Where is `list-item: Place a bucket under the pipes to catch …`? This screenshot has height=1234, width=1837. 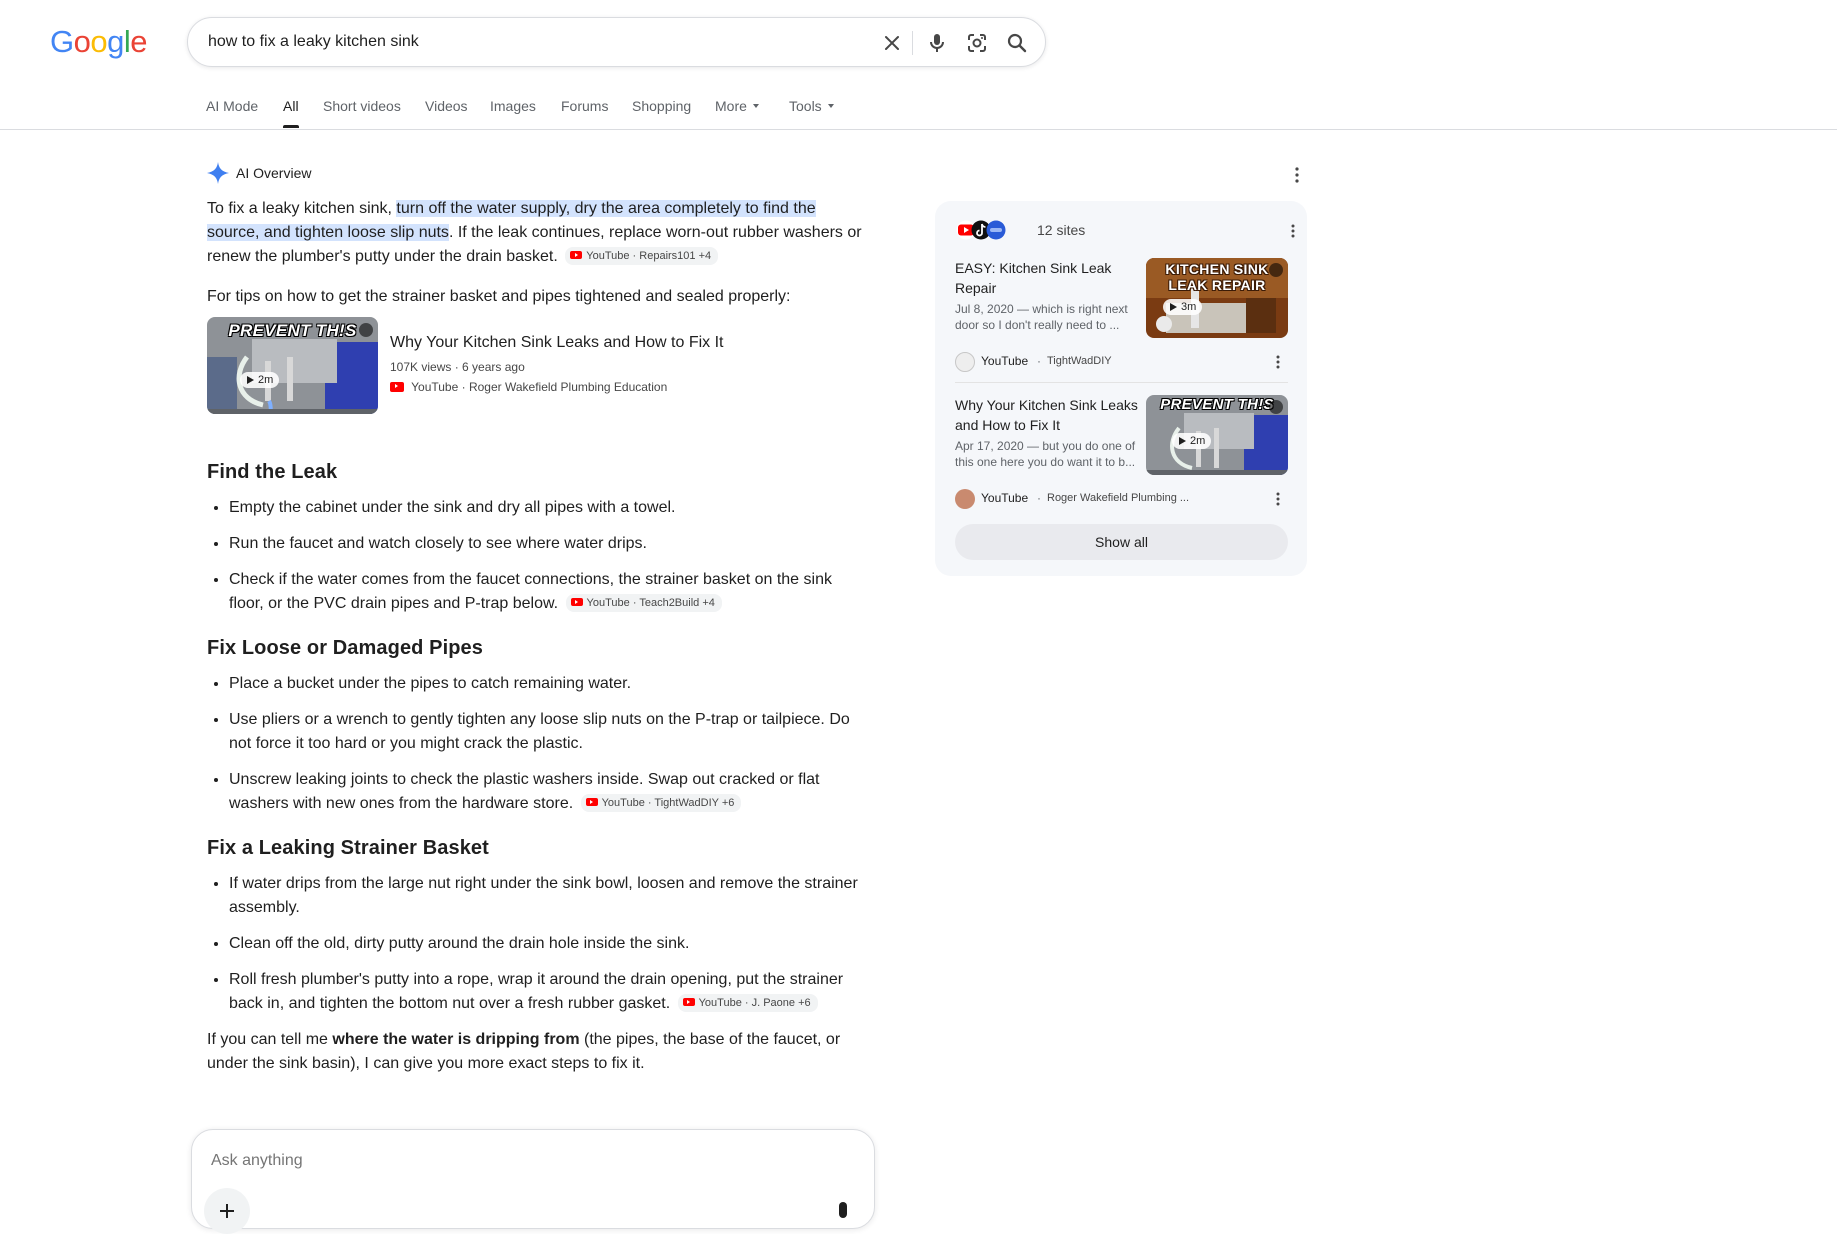 list-item: Place a bucket under the pipes to catch … is located at coordinates (545, 684).